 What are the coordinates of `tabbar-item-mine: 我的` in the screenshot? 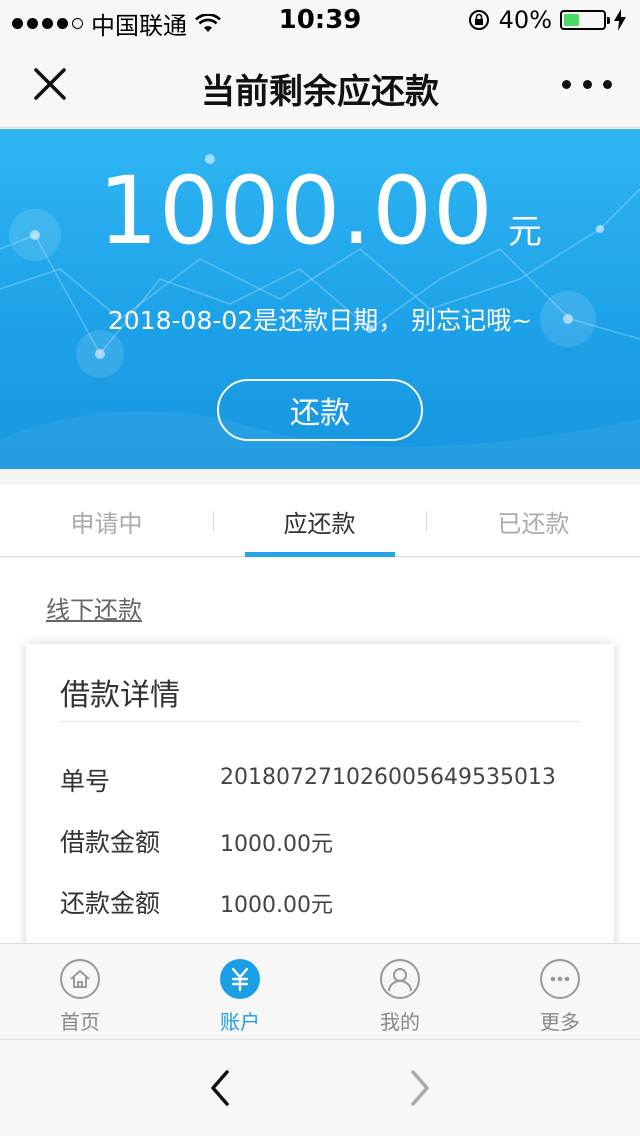 It's located at (400, 992).